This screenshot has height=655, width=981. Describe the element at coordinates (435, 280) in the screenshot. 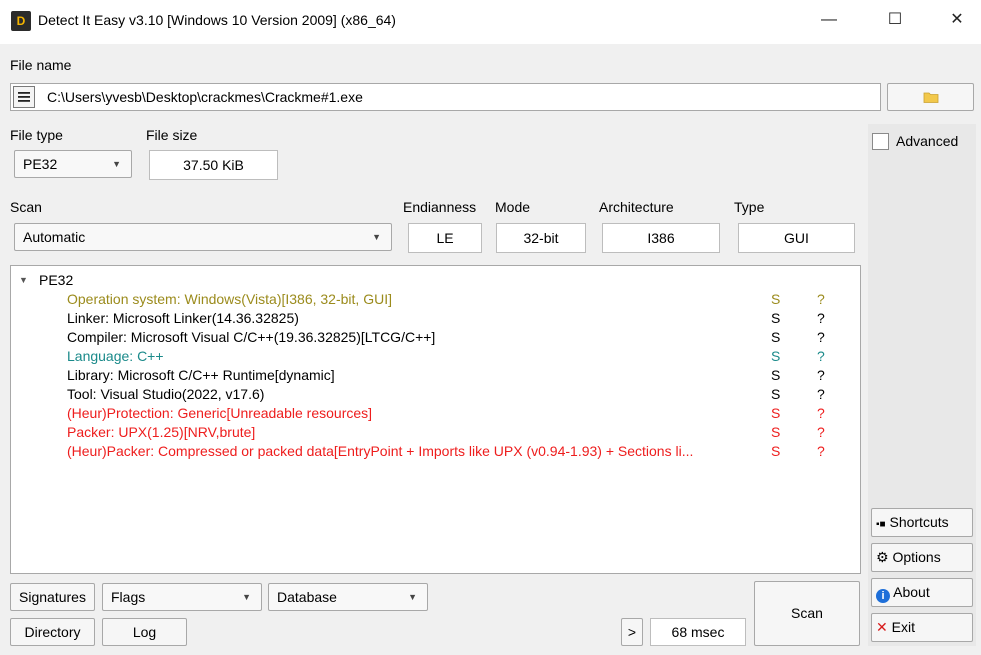

I see `tree-root: ▼ PE32` at that location.